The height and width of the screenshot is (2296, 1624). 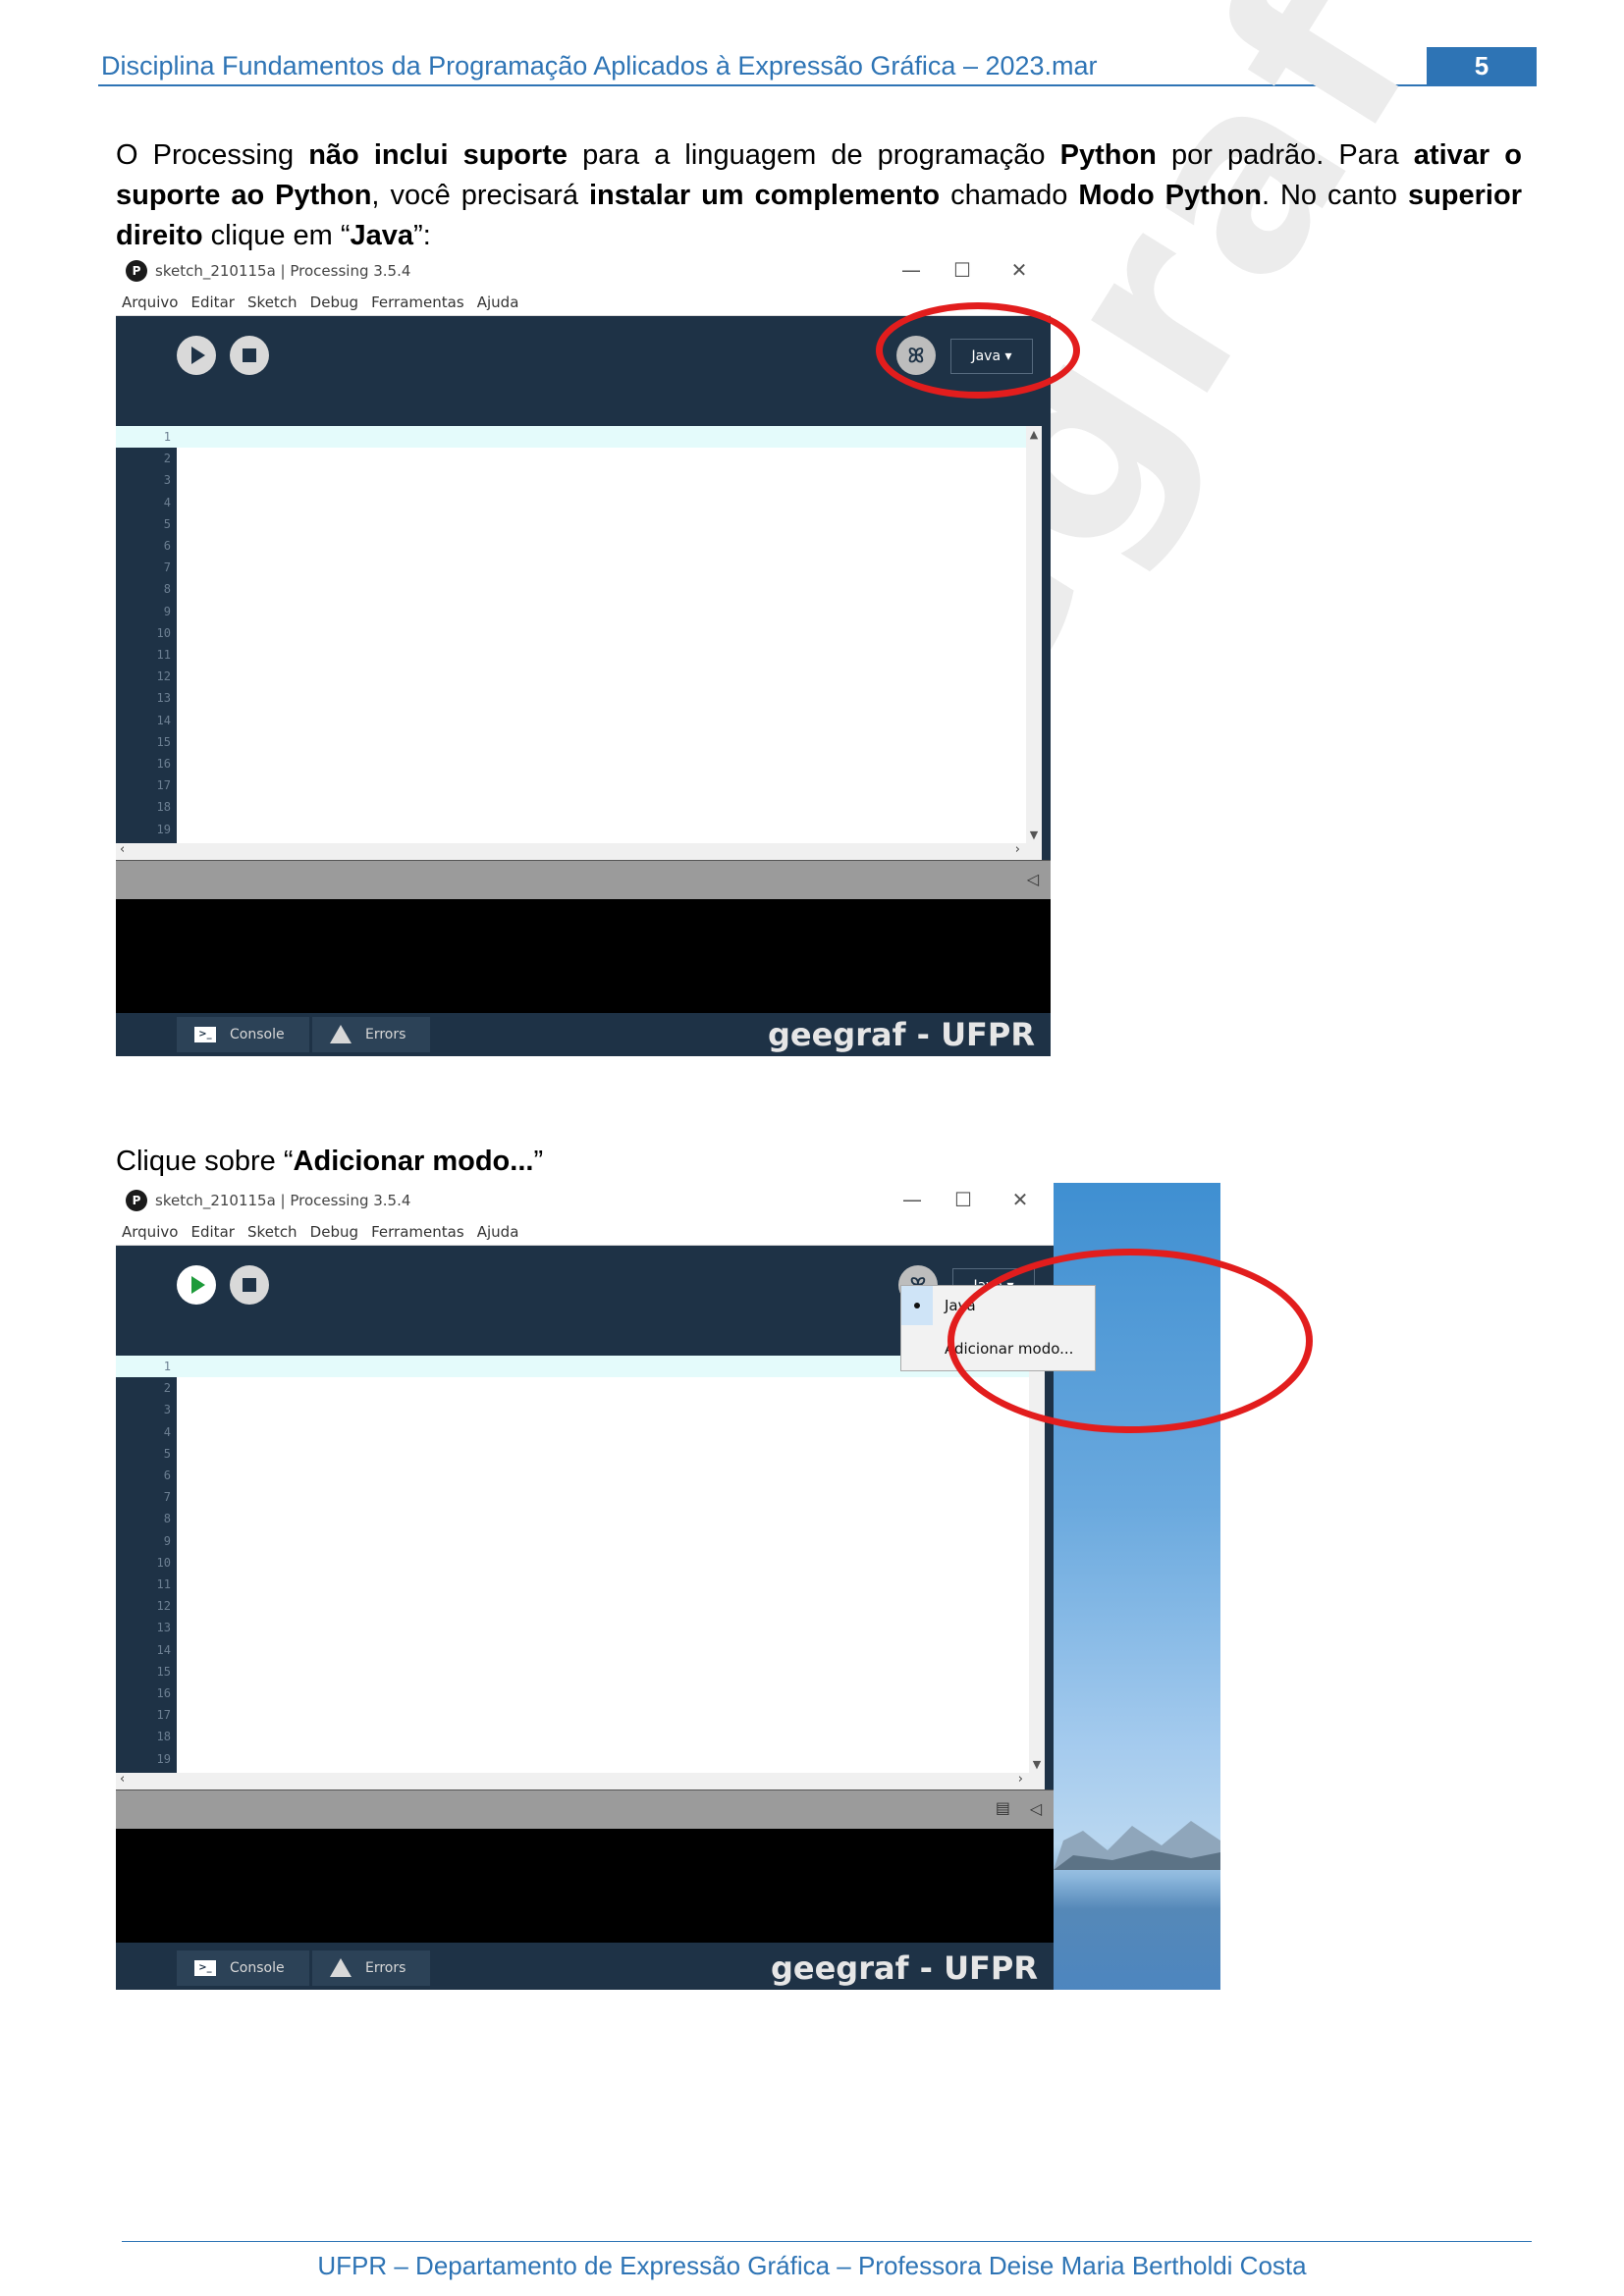 What do you see at coordinates (1002, 1808) in the screenshot?
I see `clipboard-icon: ▤` at bounding box center [1002, 1808].